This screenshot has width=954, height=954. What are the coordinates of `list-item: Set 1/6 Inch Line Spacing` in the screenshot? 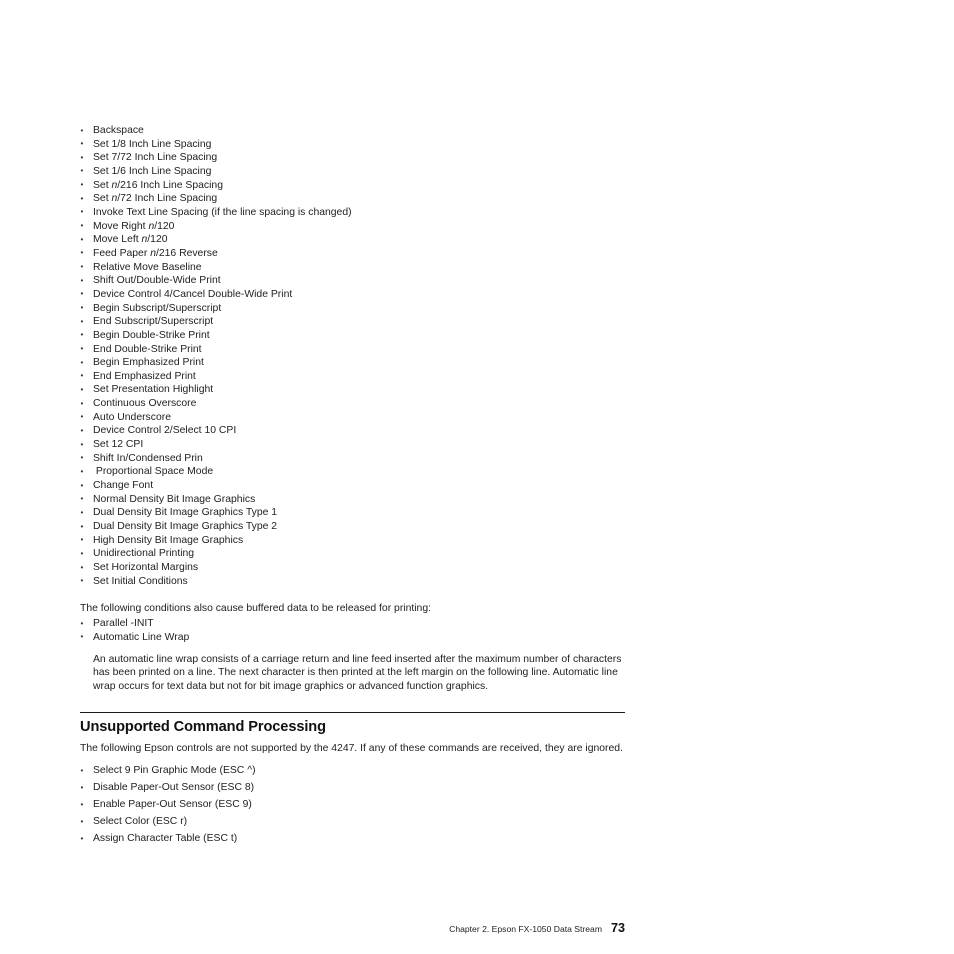 It's located at (360, 171).